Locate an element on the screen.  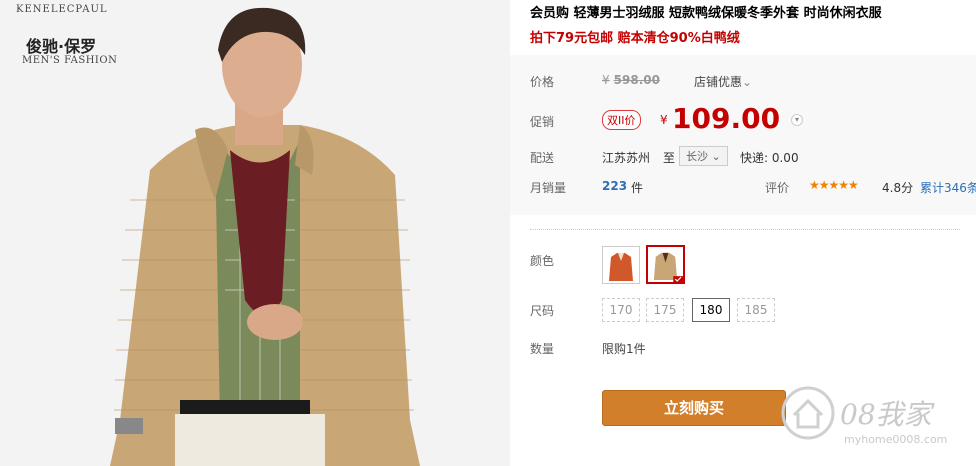
khaki-jacket-thumbnail is located at coordinates (665, 264).